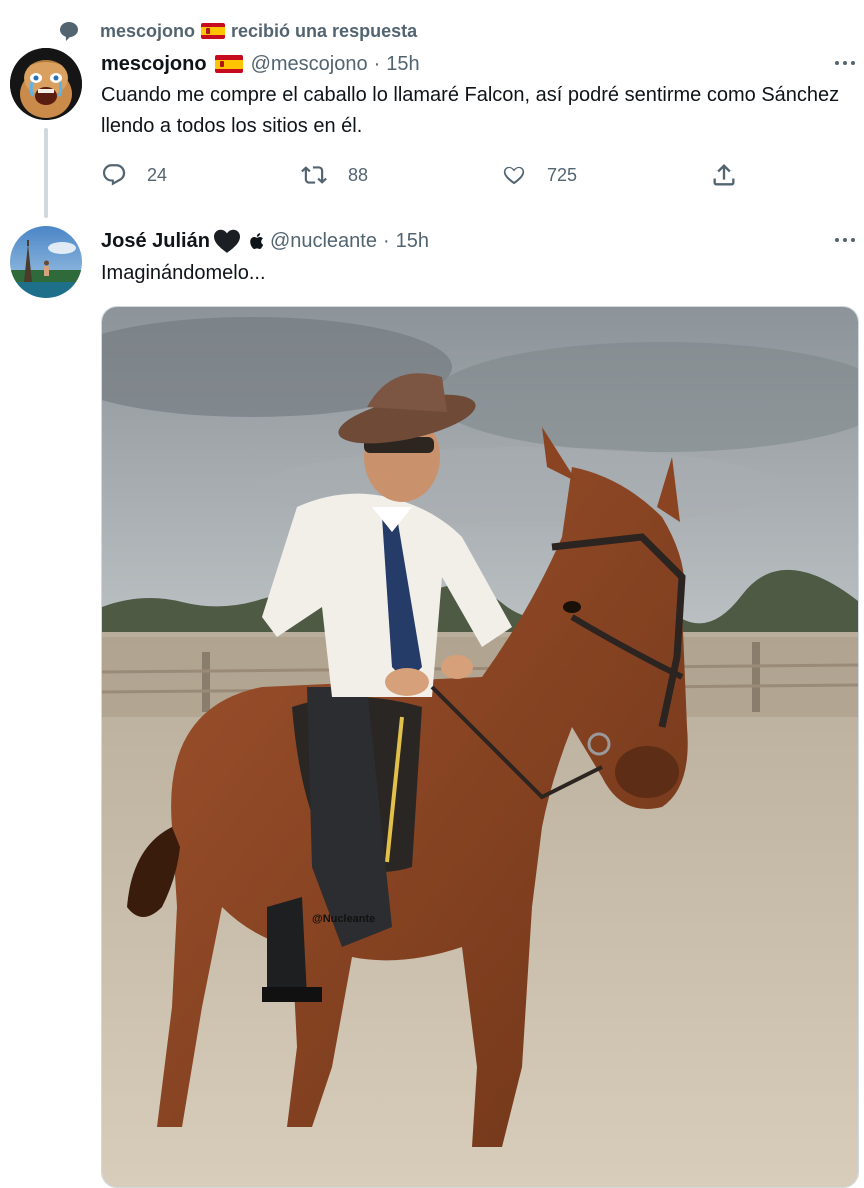 The image size is (864, 1188). What do you see at coordinates (358, 174) in the screenshot?
I see `retweet-count: 88` at bounding box center [358, 174].